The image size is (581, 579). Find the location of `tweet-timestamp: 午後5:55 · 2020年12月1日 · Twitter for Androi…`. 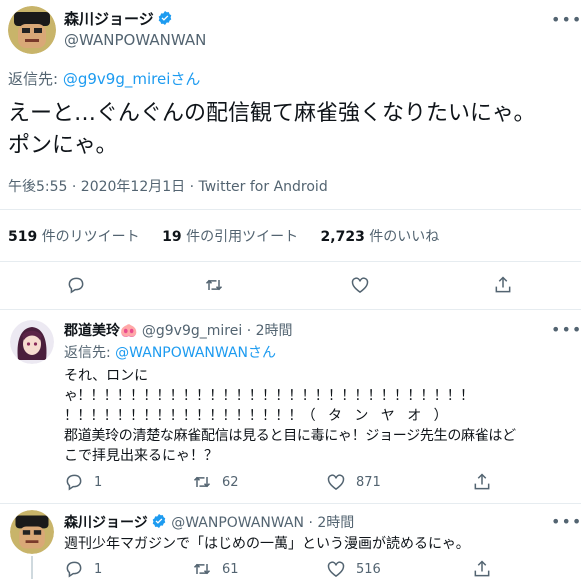

tweet-timestamp: 午後5:55 · 2020年12月1日 · Twitter for Androi… is located at coordinates (168, 187).